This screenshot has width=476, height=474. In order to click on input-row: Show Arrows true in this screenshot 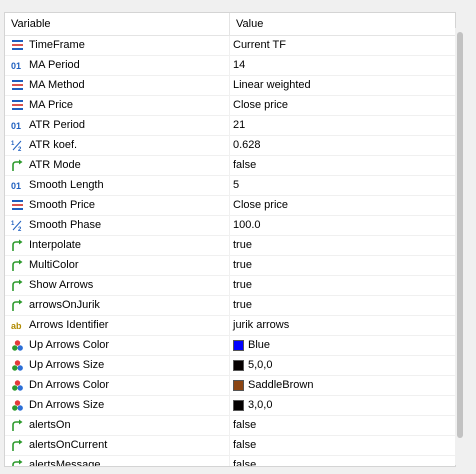, I will do `click(230, 286)`.